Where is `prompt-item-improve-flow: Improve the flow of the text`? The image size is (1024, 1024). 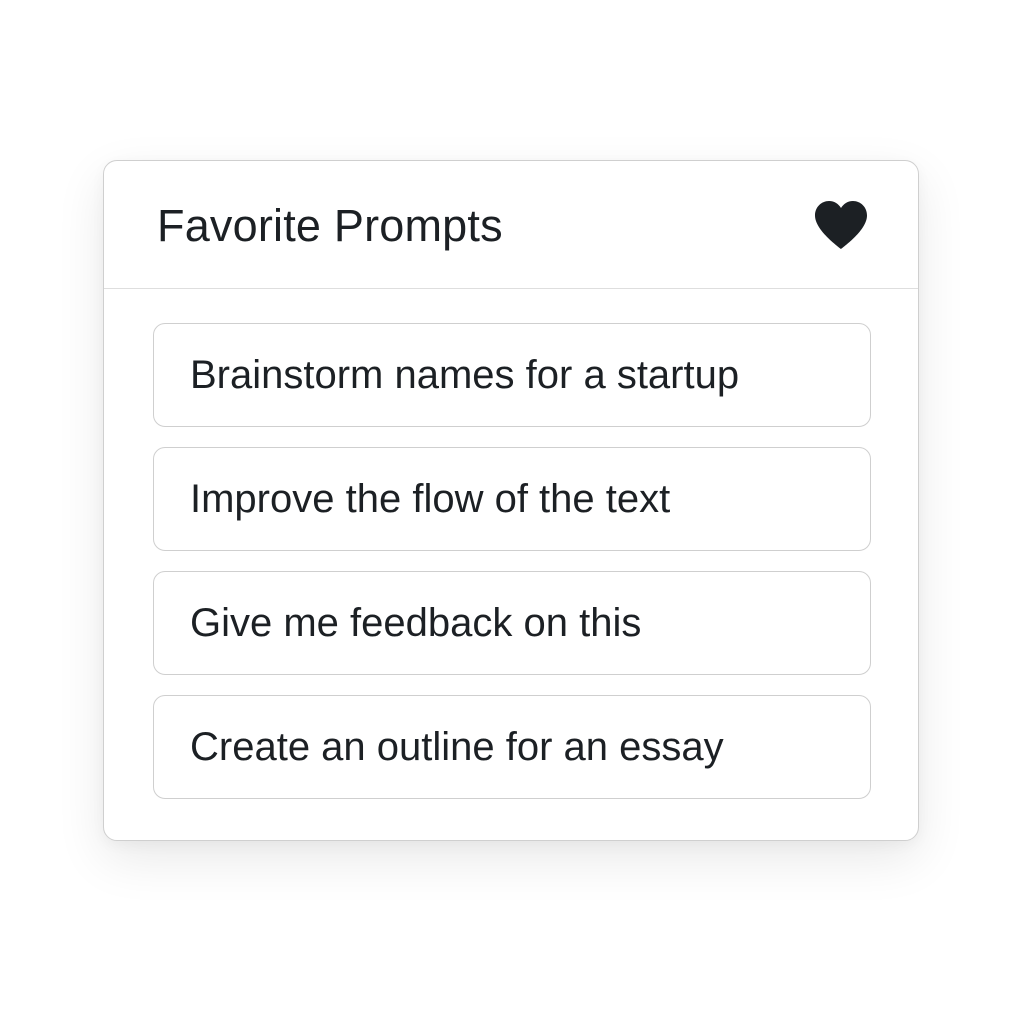 prompt-item-improve-flow: Improve the flow of the text is located at coordinates (512, 499).